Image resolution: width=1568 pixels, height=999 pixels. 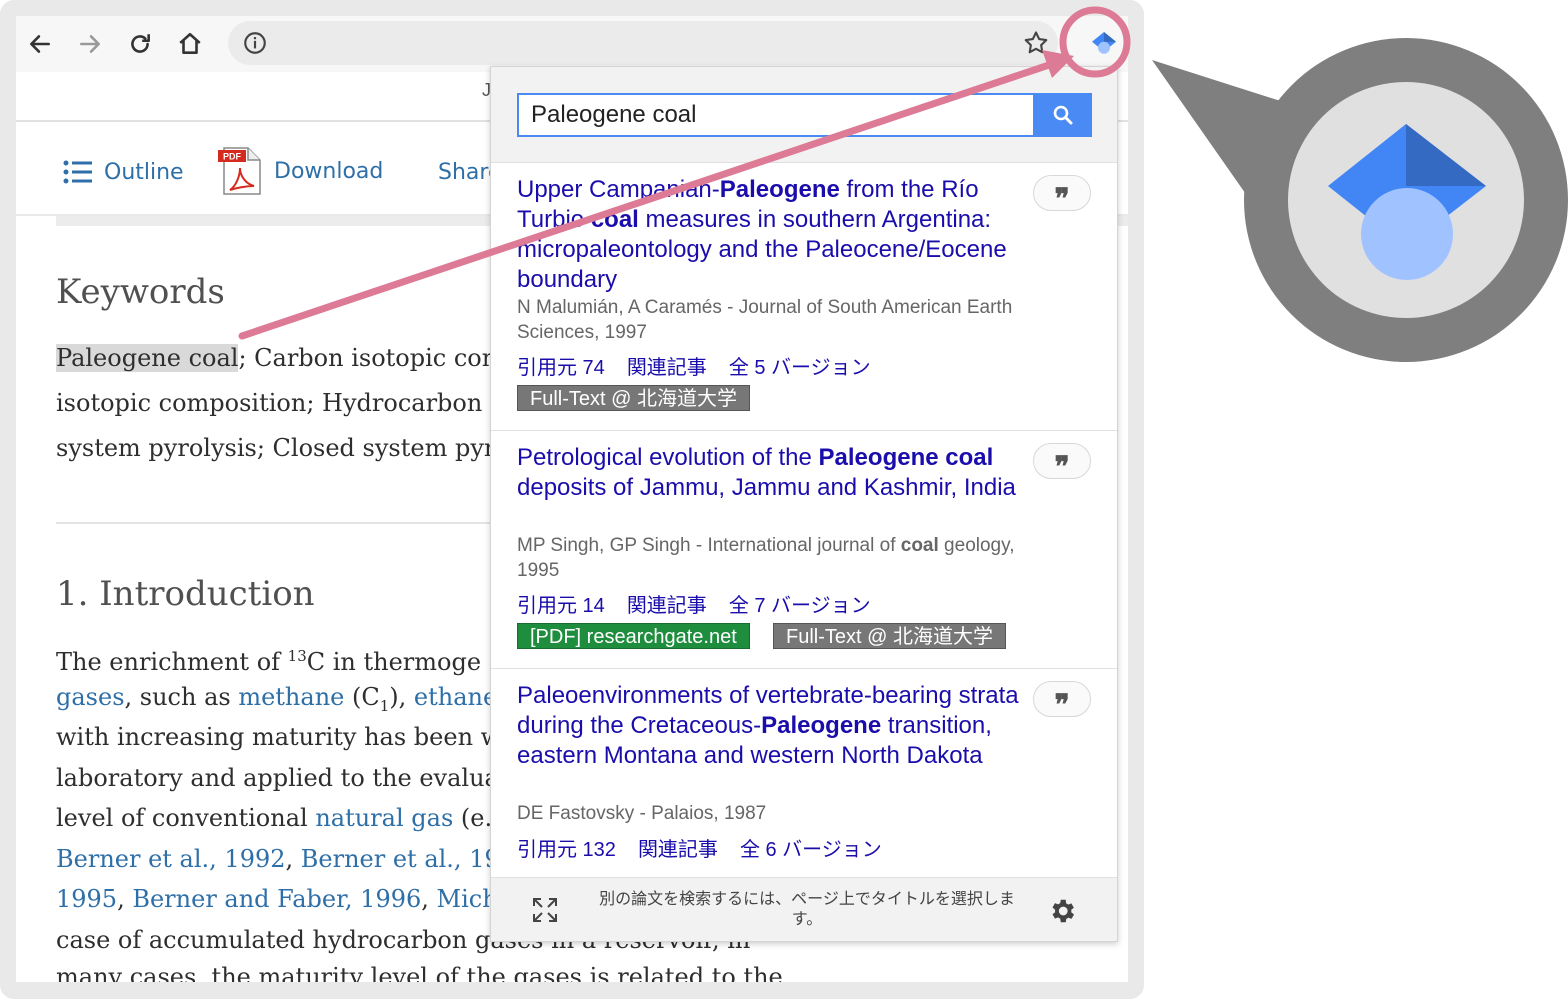 What do you see at coordinates (291, 697) in the screenshot?
I see `link-methane: methane` at bounding box center [291, 697].